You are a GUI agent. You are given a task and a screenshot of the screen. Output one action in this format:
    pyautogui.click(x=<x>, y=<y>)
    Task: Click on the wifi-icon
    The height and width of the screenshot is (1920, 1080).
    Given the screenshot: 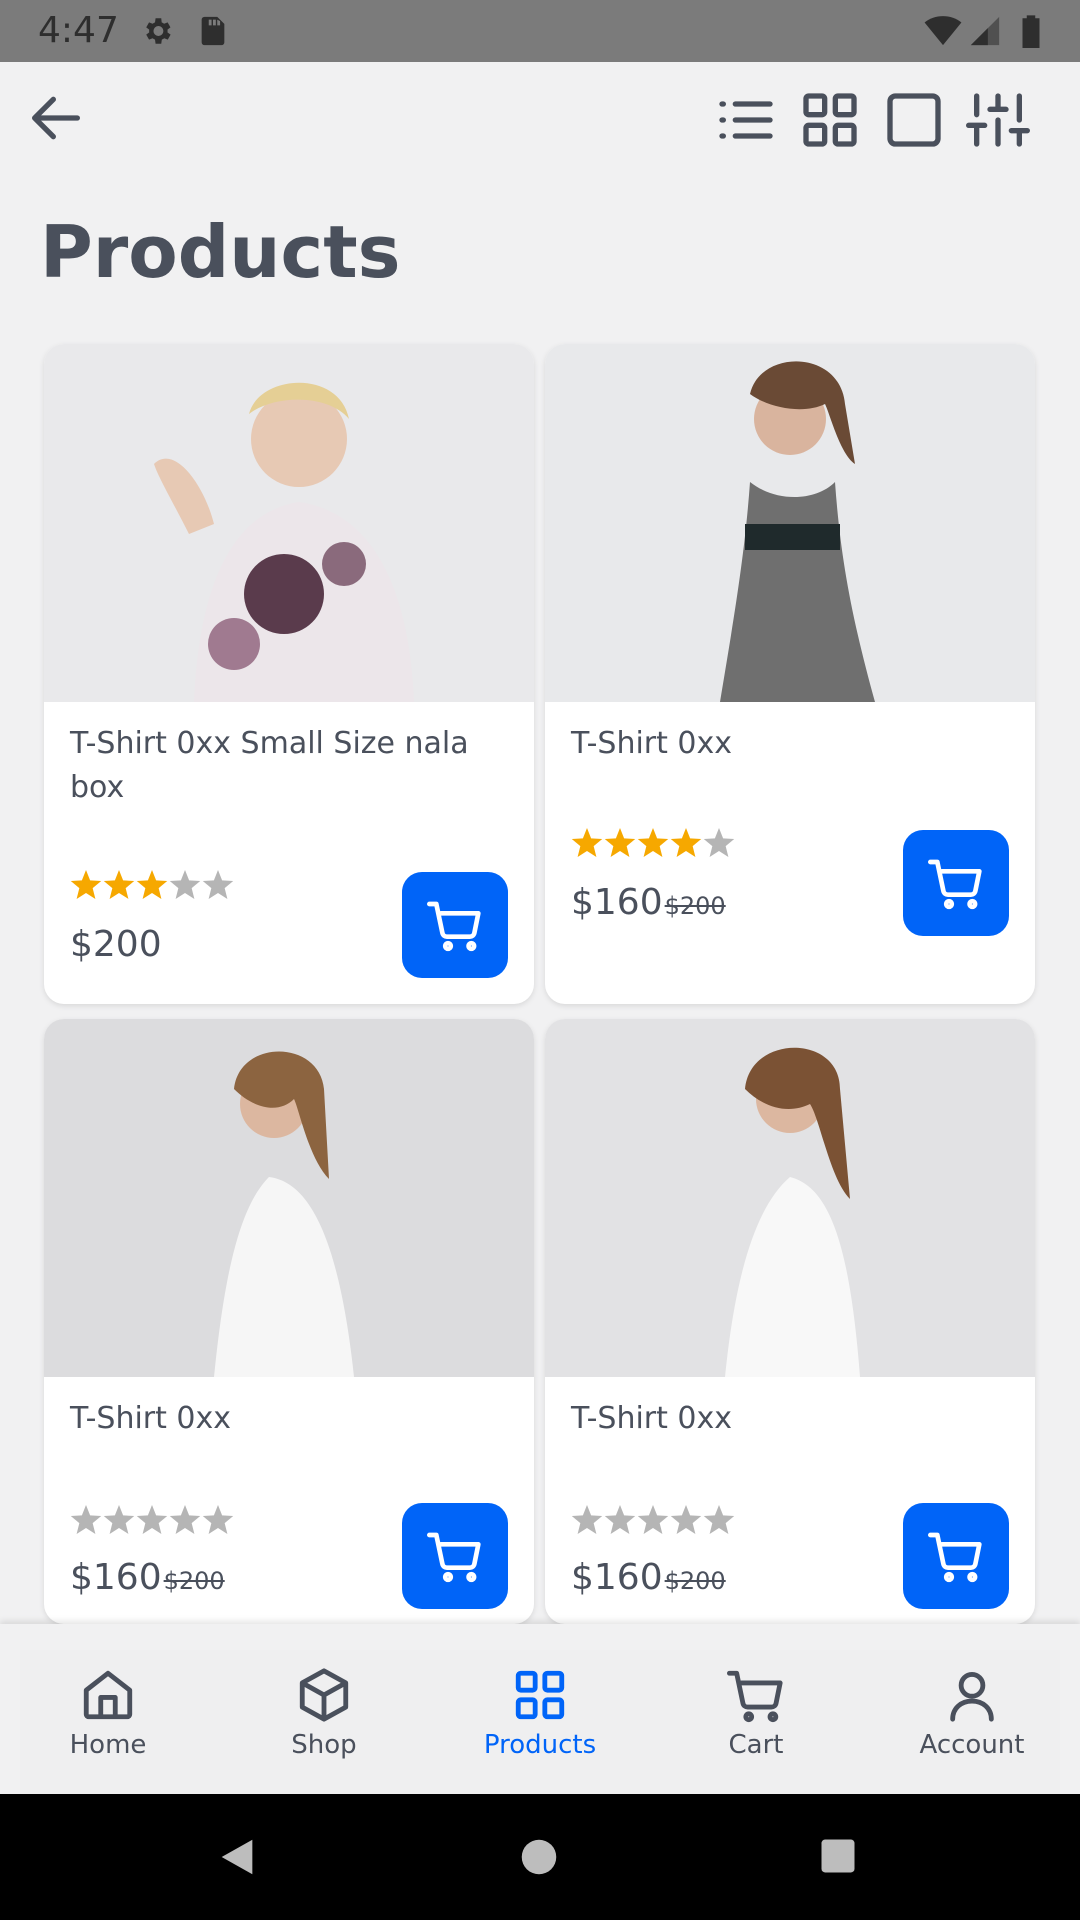 What is the action you would take?
    pyautogui.click(x=943, y=31)
    